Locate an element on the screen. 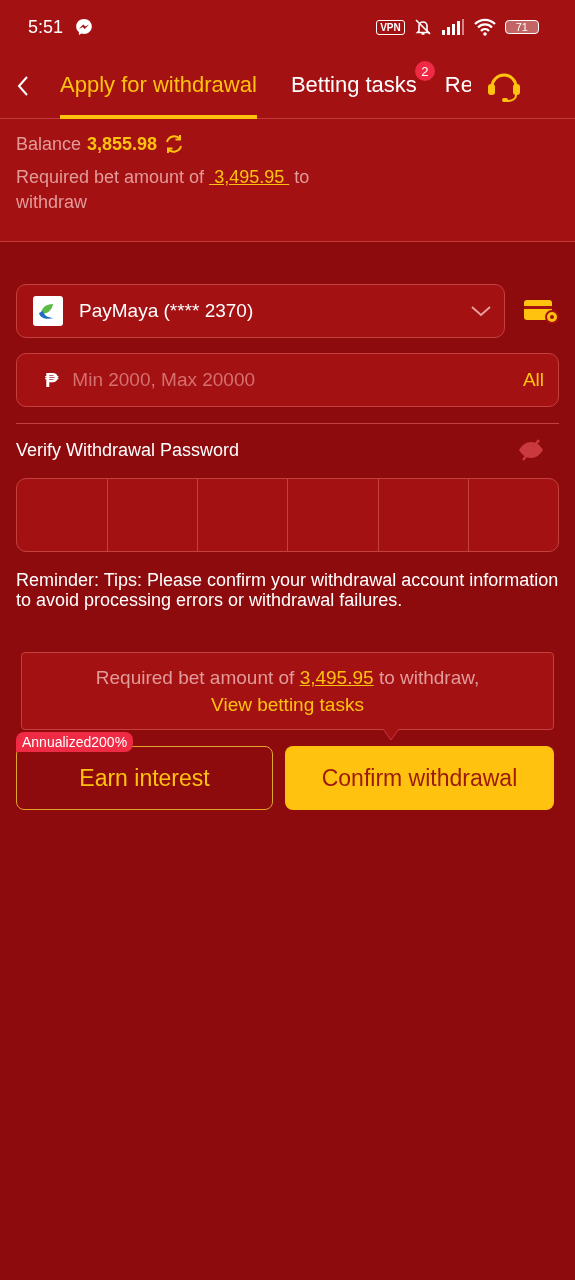  chevron-down-icon is located at coordinates (481, 311).